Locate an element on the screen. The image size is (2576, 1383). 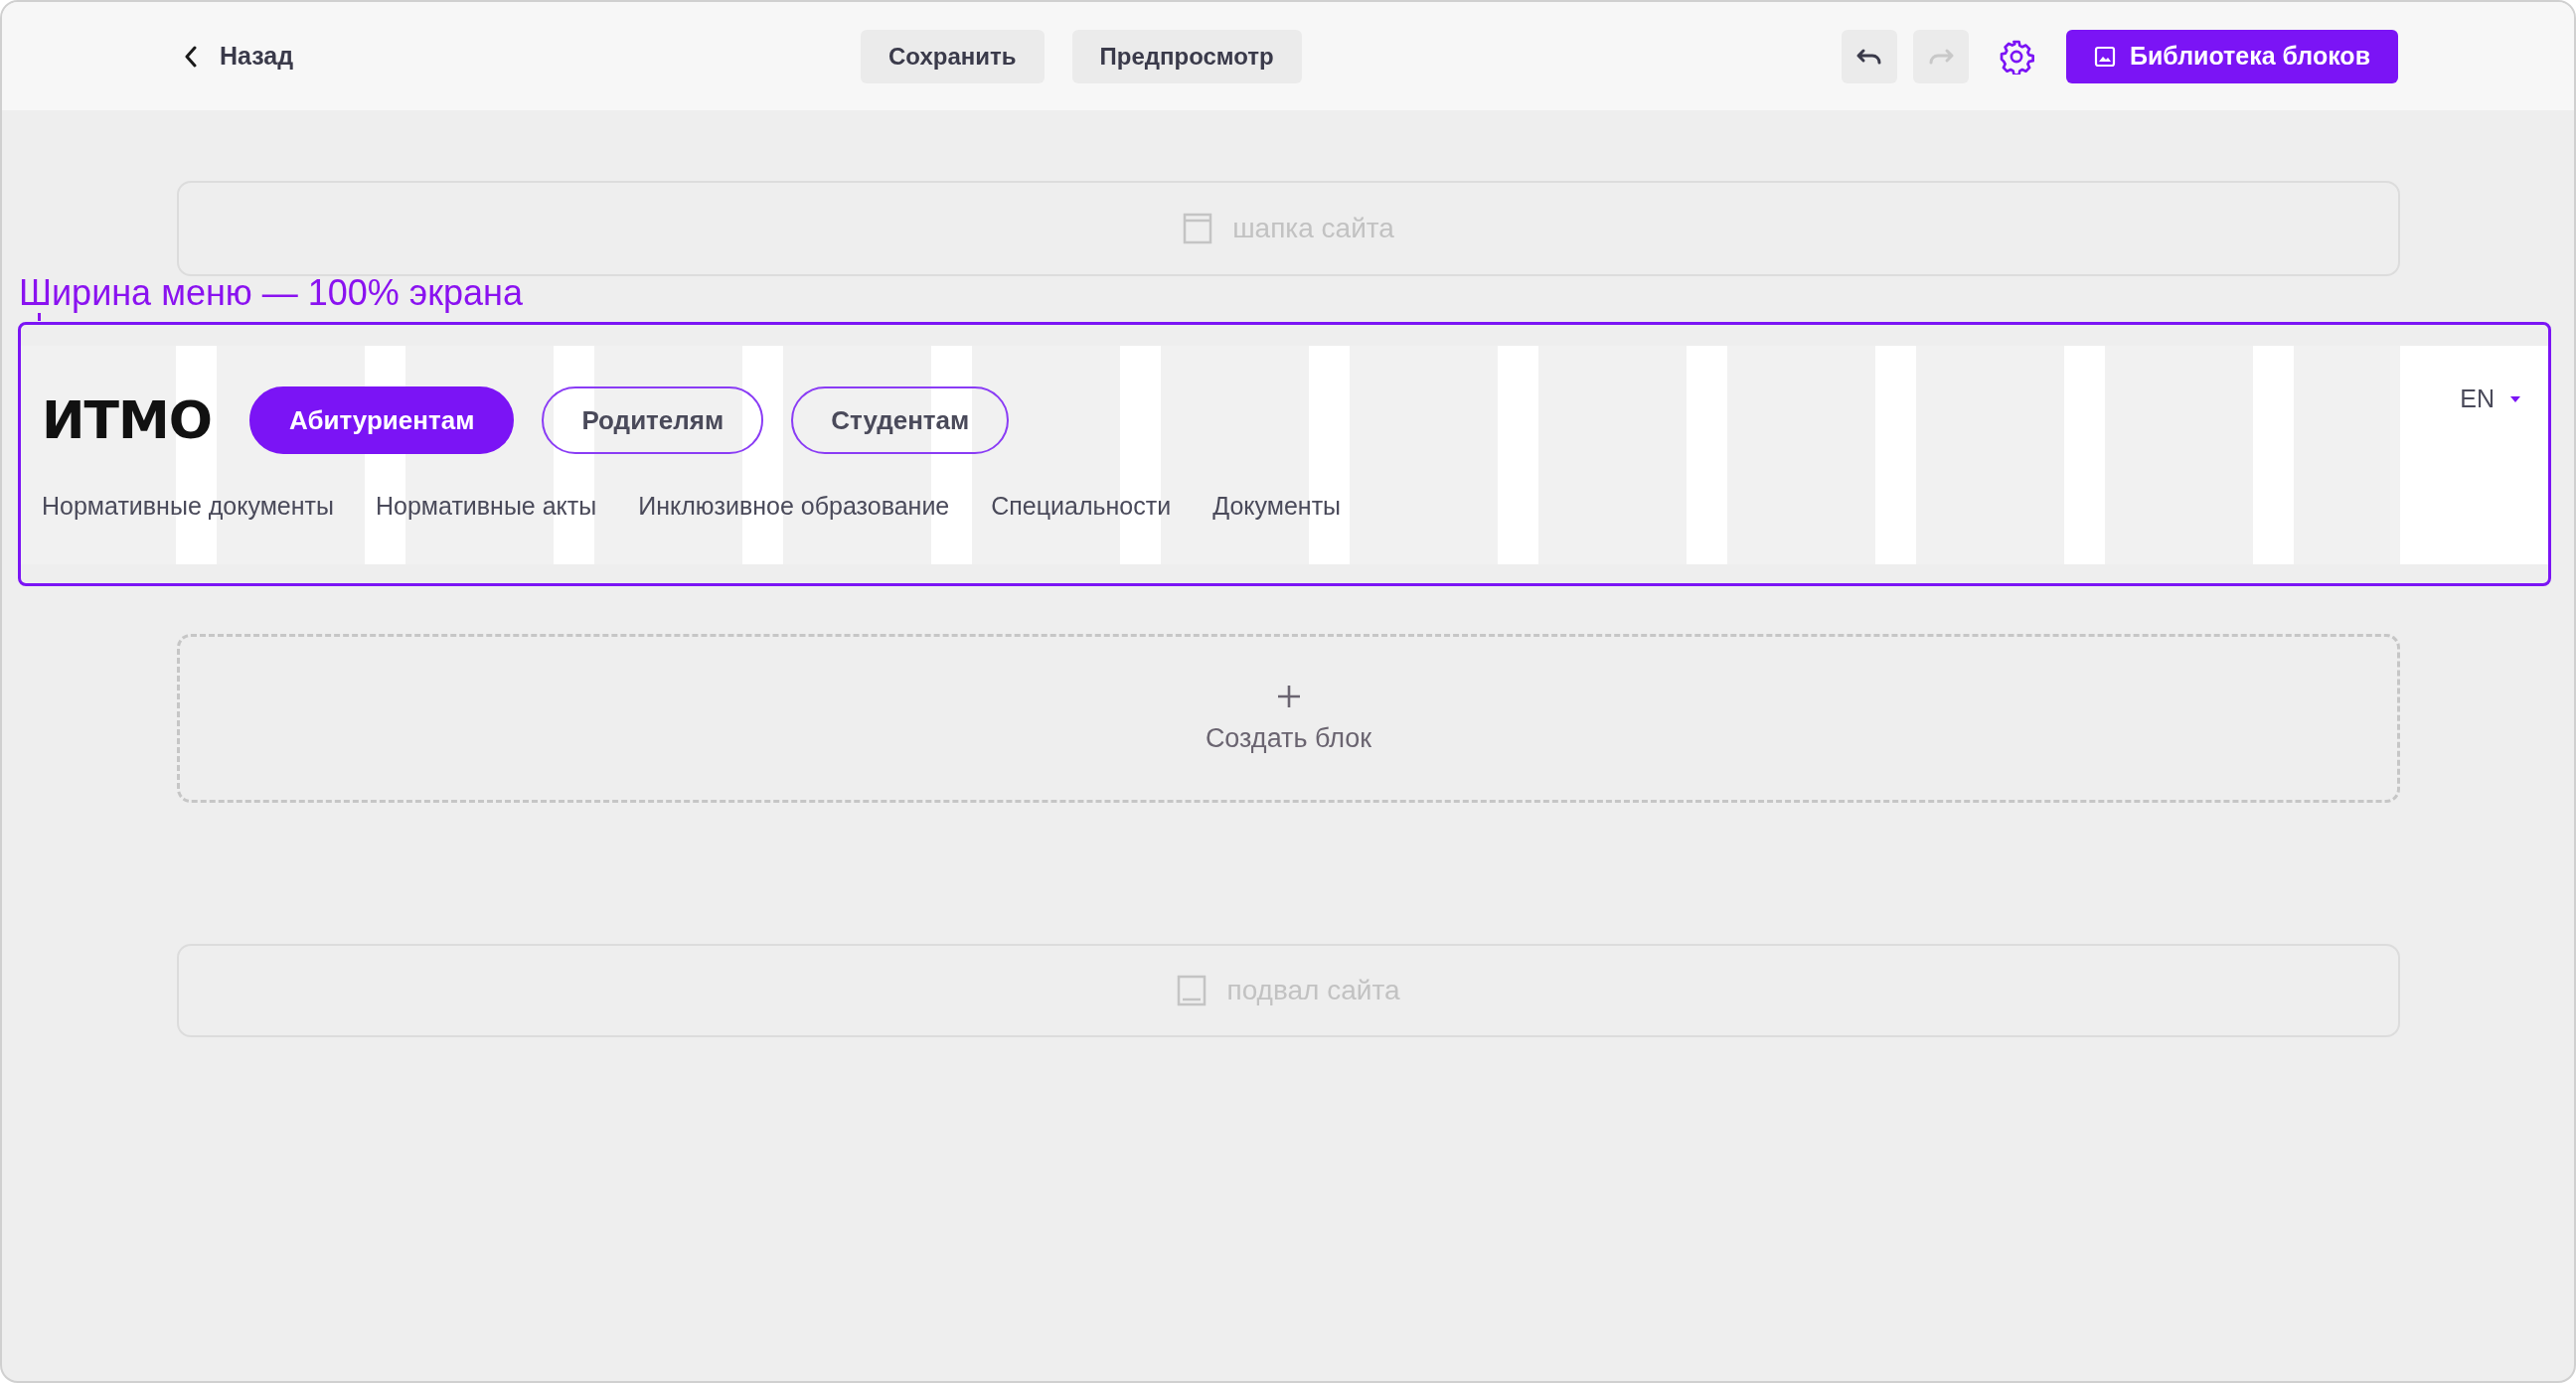
create-block-button: Создать блок is located at coordinates (1288, 718).